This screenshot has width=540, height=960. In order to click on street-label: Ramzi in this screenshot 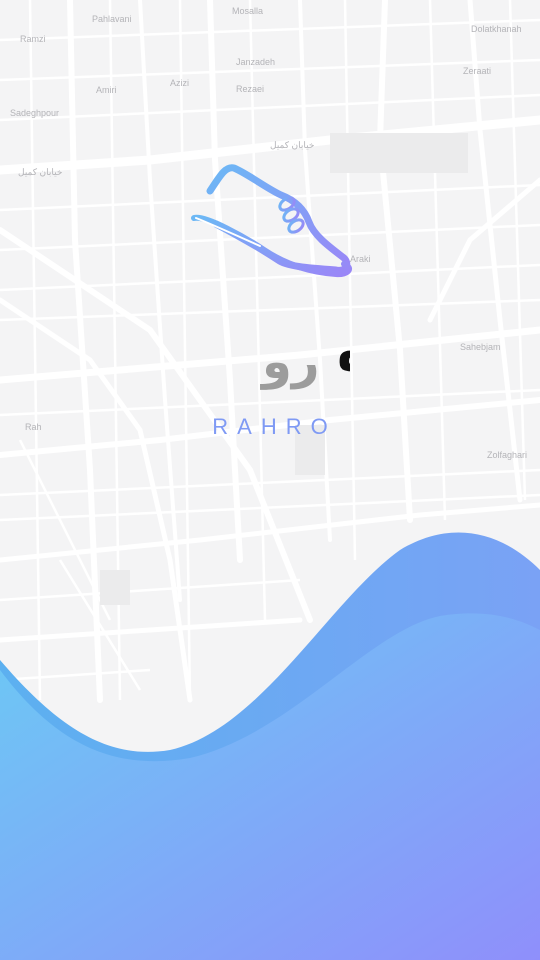, I will do `click(33, 39)`.